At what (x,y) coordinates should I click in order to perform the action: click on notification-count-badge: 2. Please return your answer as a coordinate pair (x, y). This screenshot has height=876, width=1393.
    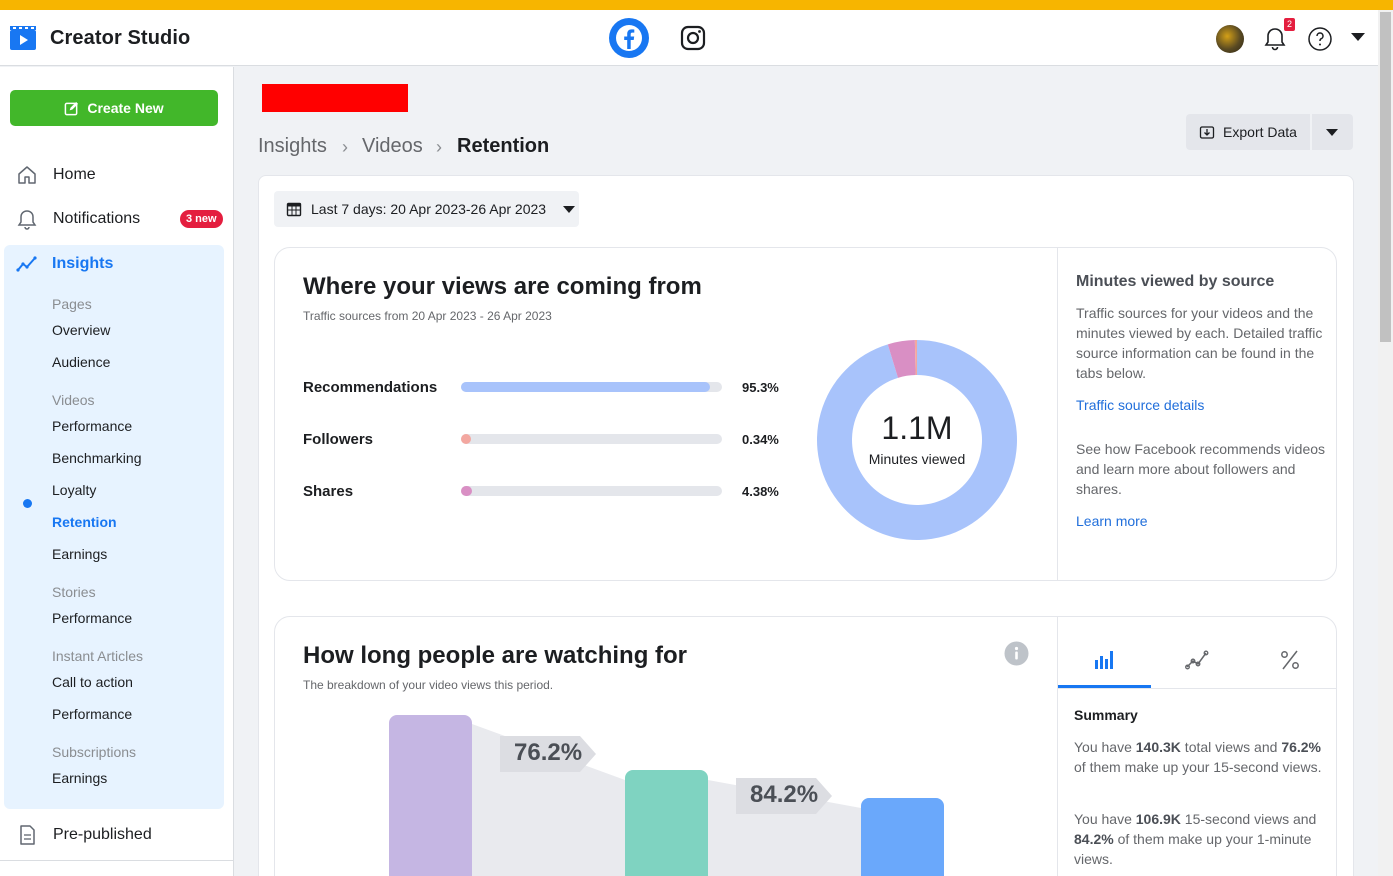
    Looking at the image, I should click on (1289, 24).